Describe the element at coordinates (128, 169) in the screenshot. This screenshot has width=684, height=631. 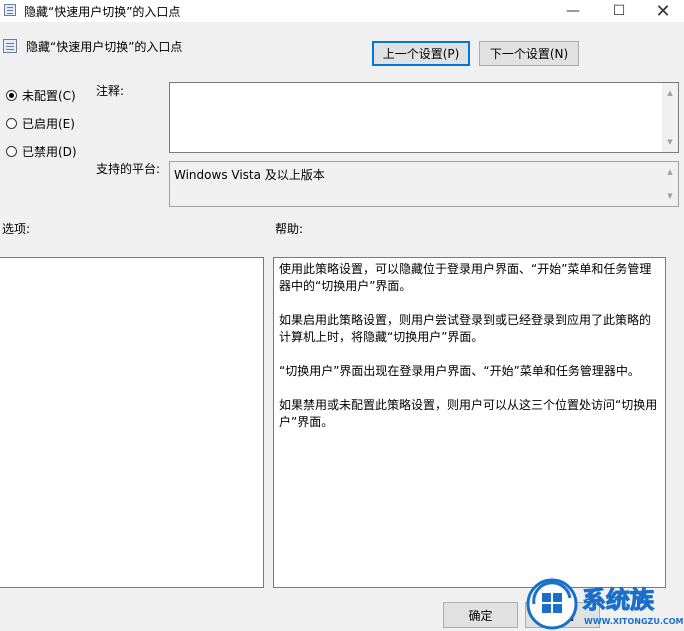
I see `platform-label: 支持的平台:` at that location.